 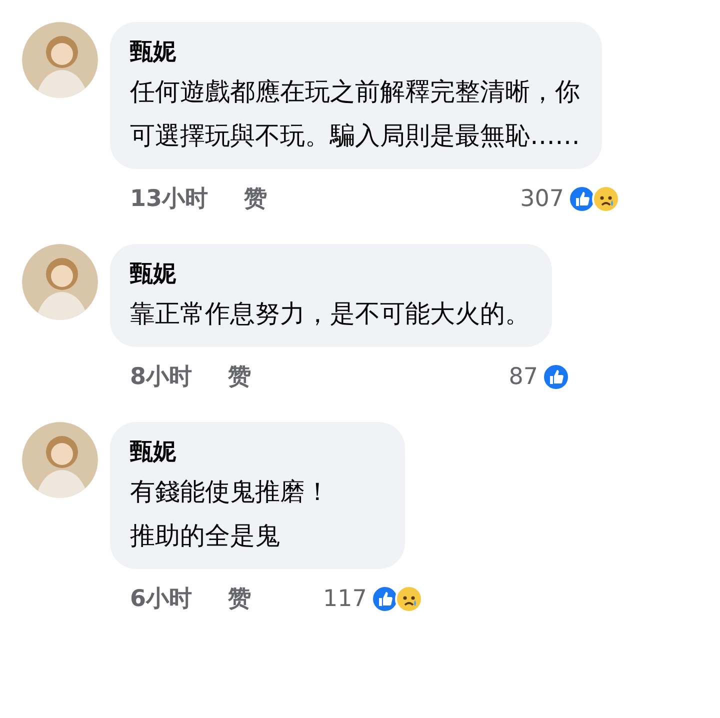 I want to click on timestamp: 13小时, so click(x=169, y=198).